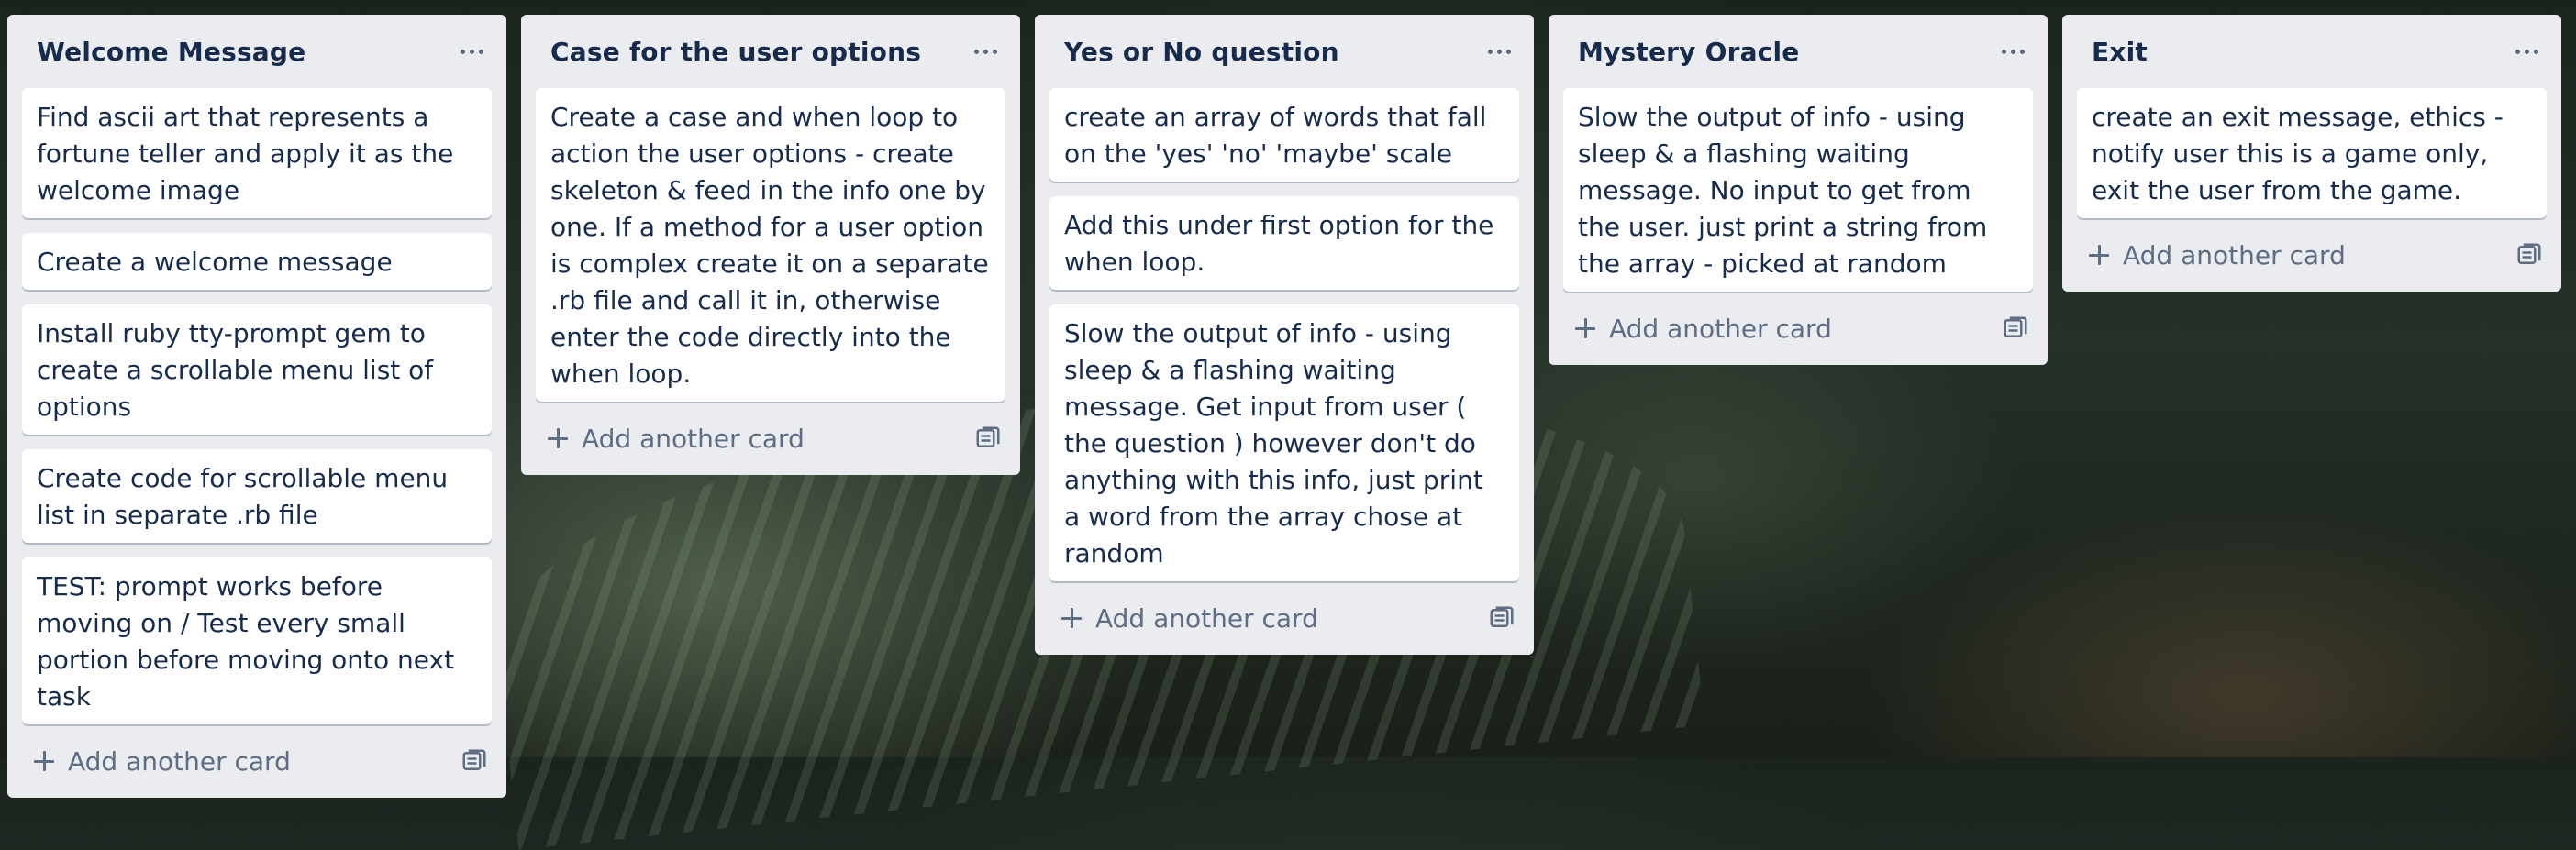  I want to click on list-title: Case for the user options, so click(735, 52).